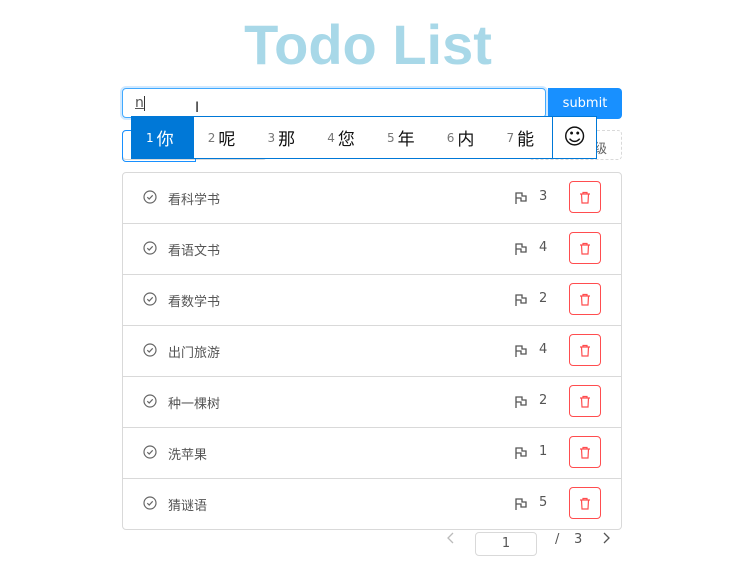 This screenshot has width=736, height=572. I want to click on candidate-char: 那, so click(287, 140).